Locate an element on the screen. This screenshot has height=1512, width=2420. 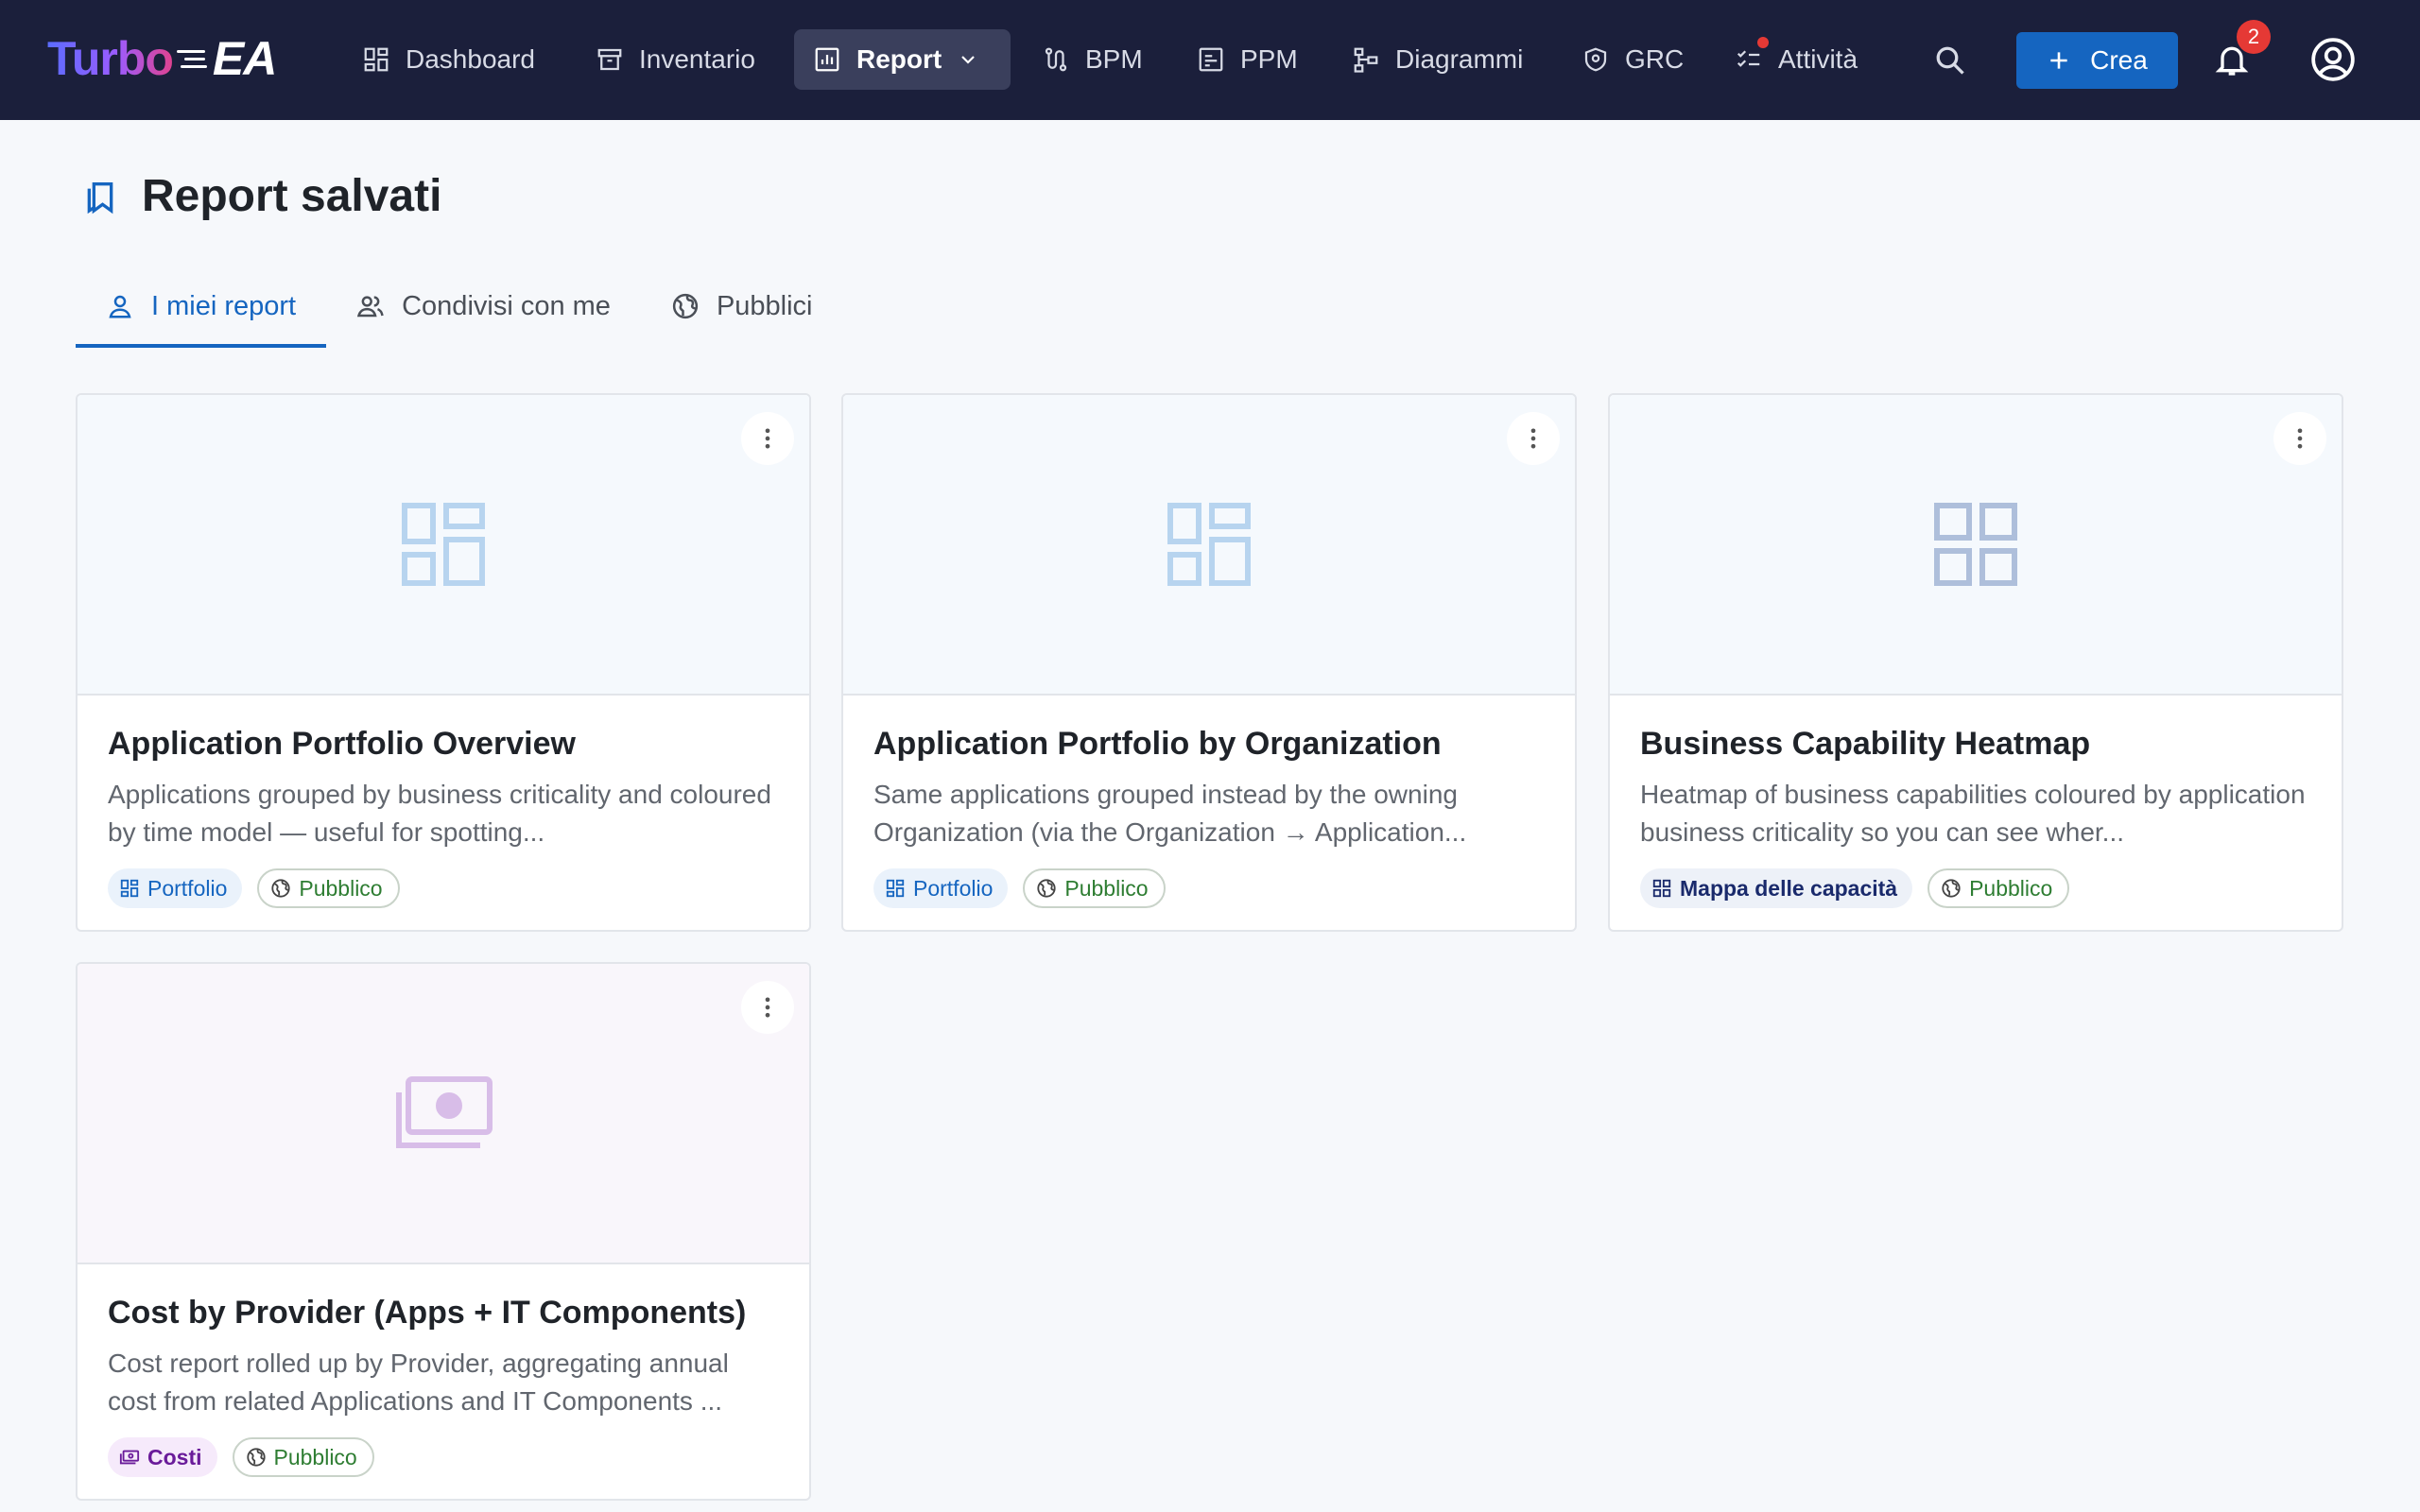
account-circle-icon is located at coordinates (2333, 59).